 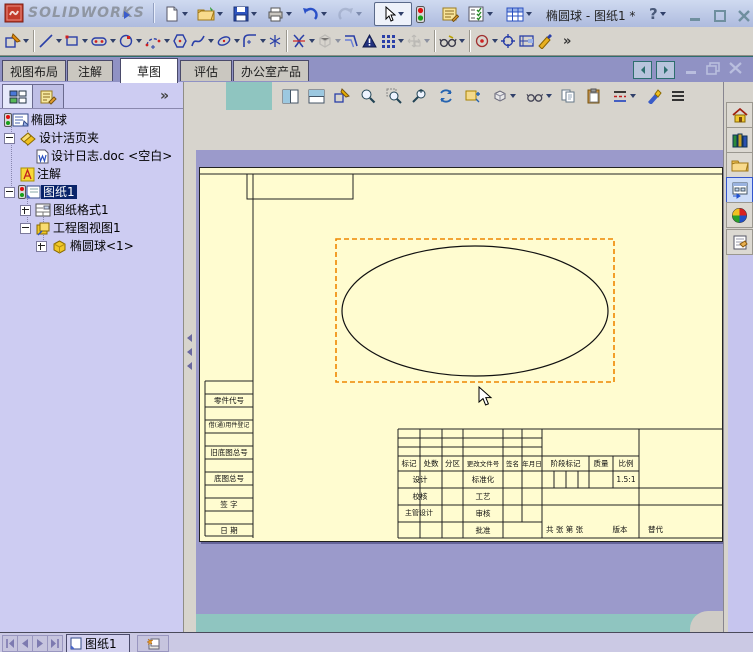 What do you see at coordinates (275, 41) in the screenshot?
I see `point-tool-button` at bounding box center [275, 41].